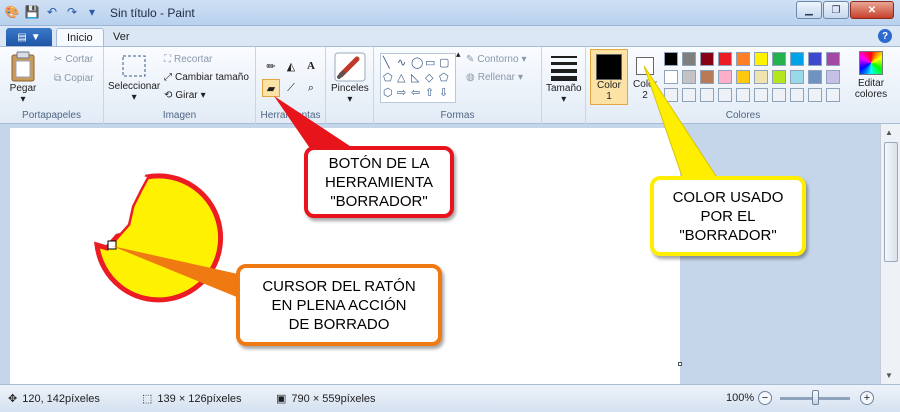 This screenshot has width=900, height=412. What do you see at coordinates (13, 399) in the screenshot?
I see `move-cursor-icon: ✥` at bounding box center [13, 399].